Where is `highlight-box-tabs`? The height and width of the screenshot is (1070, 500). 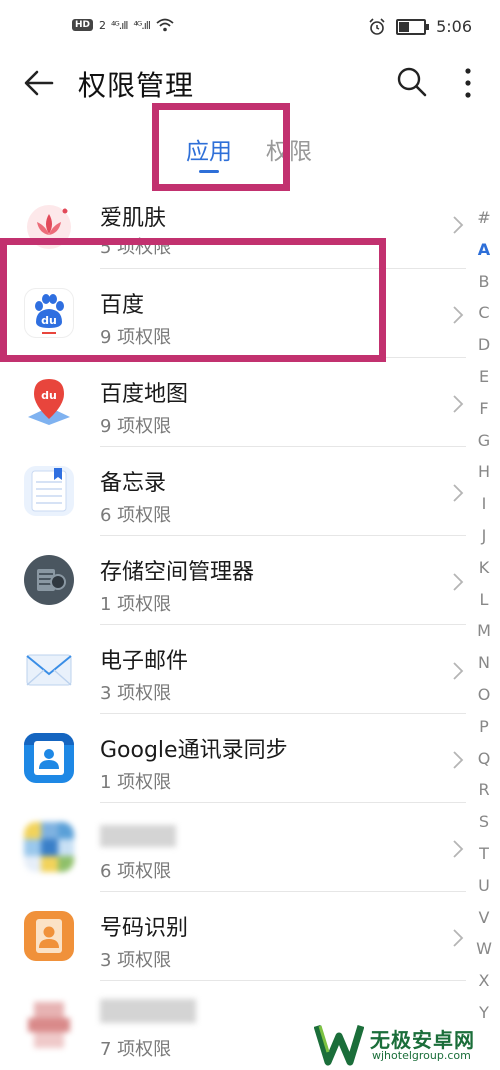 highlight-box-tabs is located at coordinates (221, 147).